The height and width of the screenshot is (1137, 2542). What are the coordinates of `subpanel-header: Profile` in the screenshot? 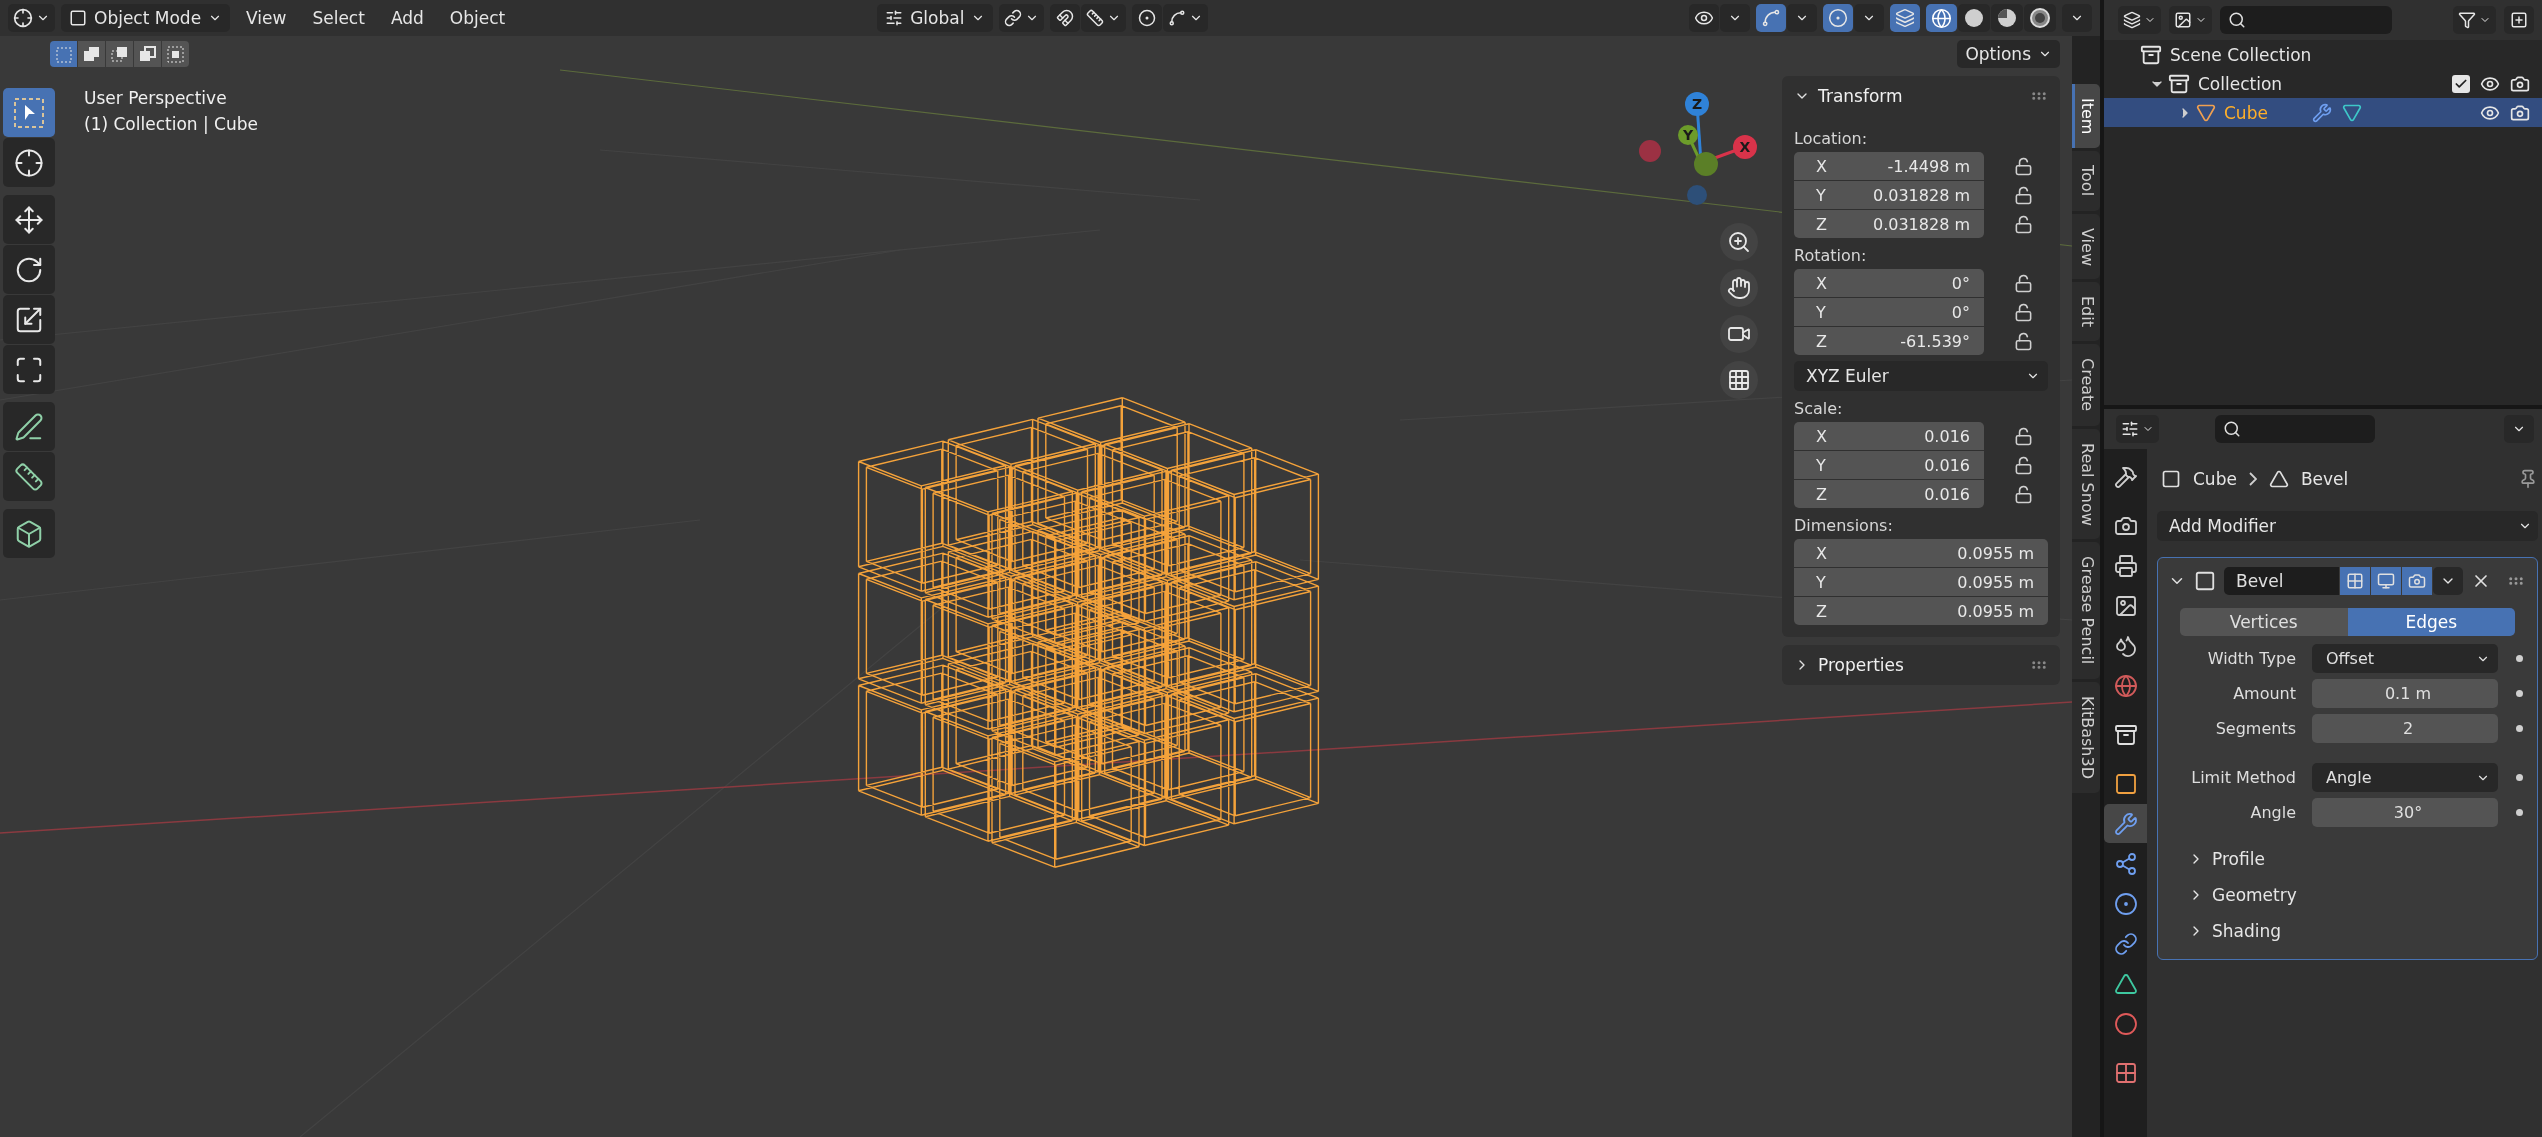 It's located at (2216, 859).